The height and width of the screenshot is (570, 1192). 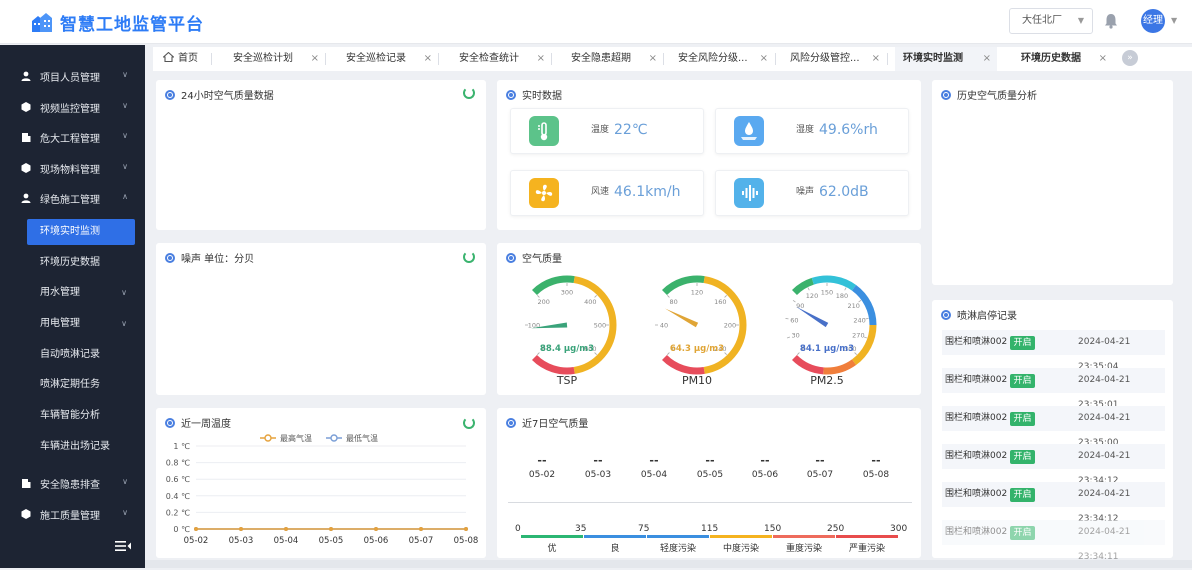 I want to click on sidebar-item-green-construction: 绿色施工管理 ∧, so click(x=72, y=198).